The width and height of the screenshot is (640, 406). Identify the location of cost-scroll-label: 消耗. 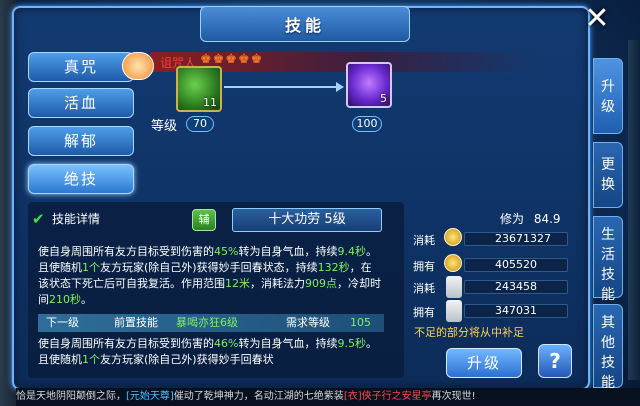
(424, 288).